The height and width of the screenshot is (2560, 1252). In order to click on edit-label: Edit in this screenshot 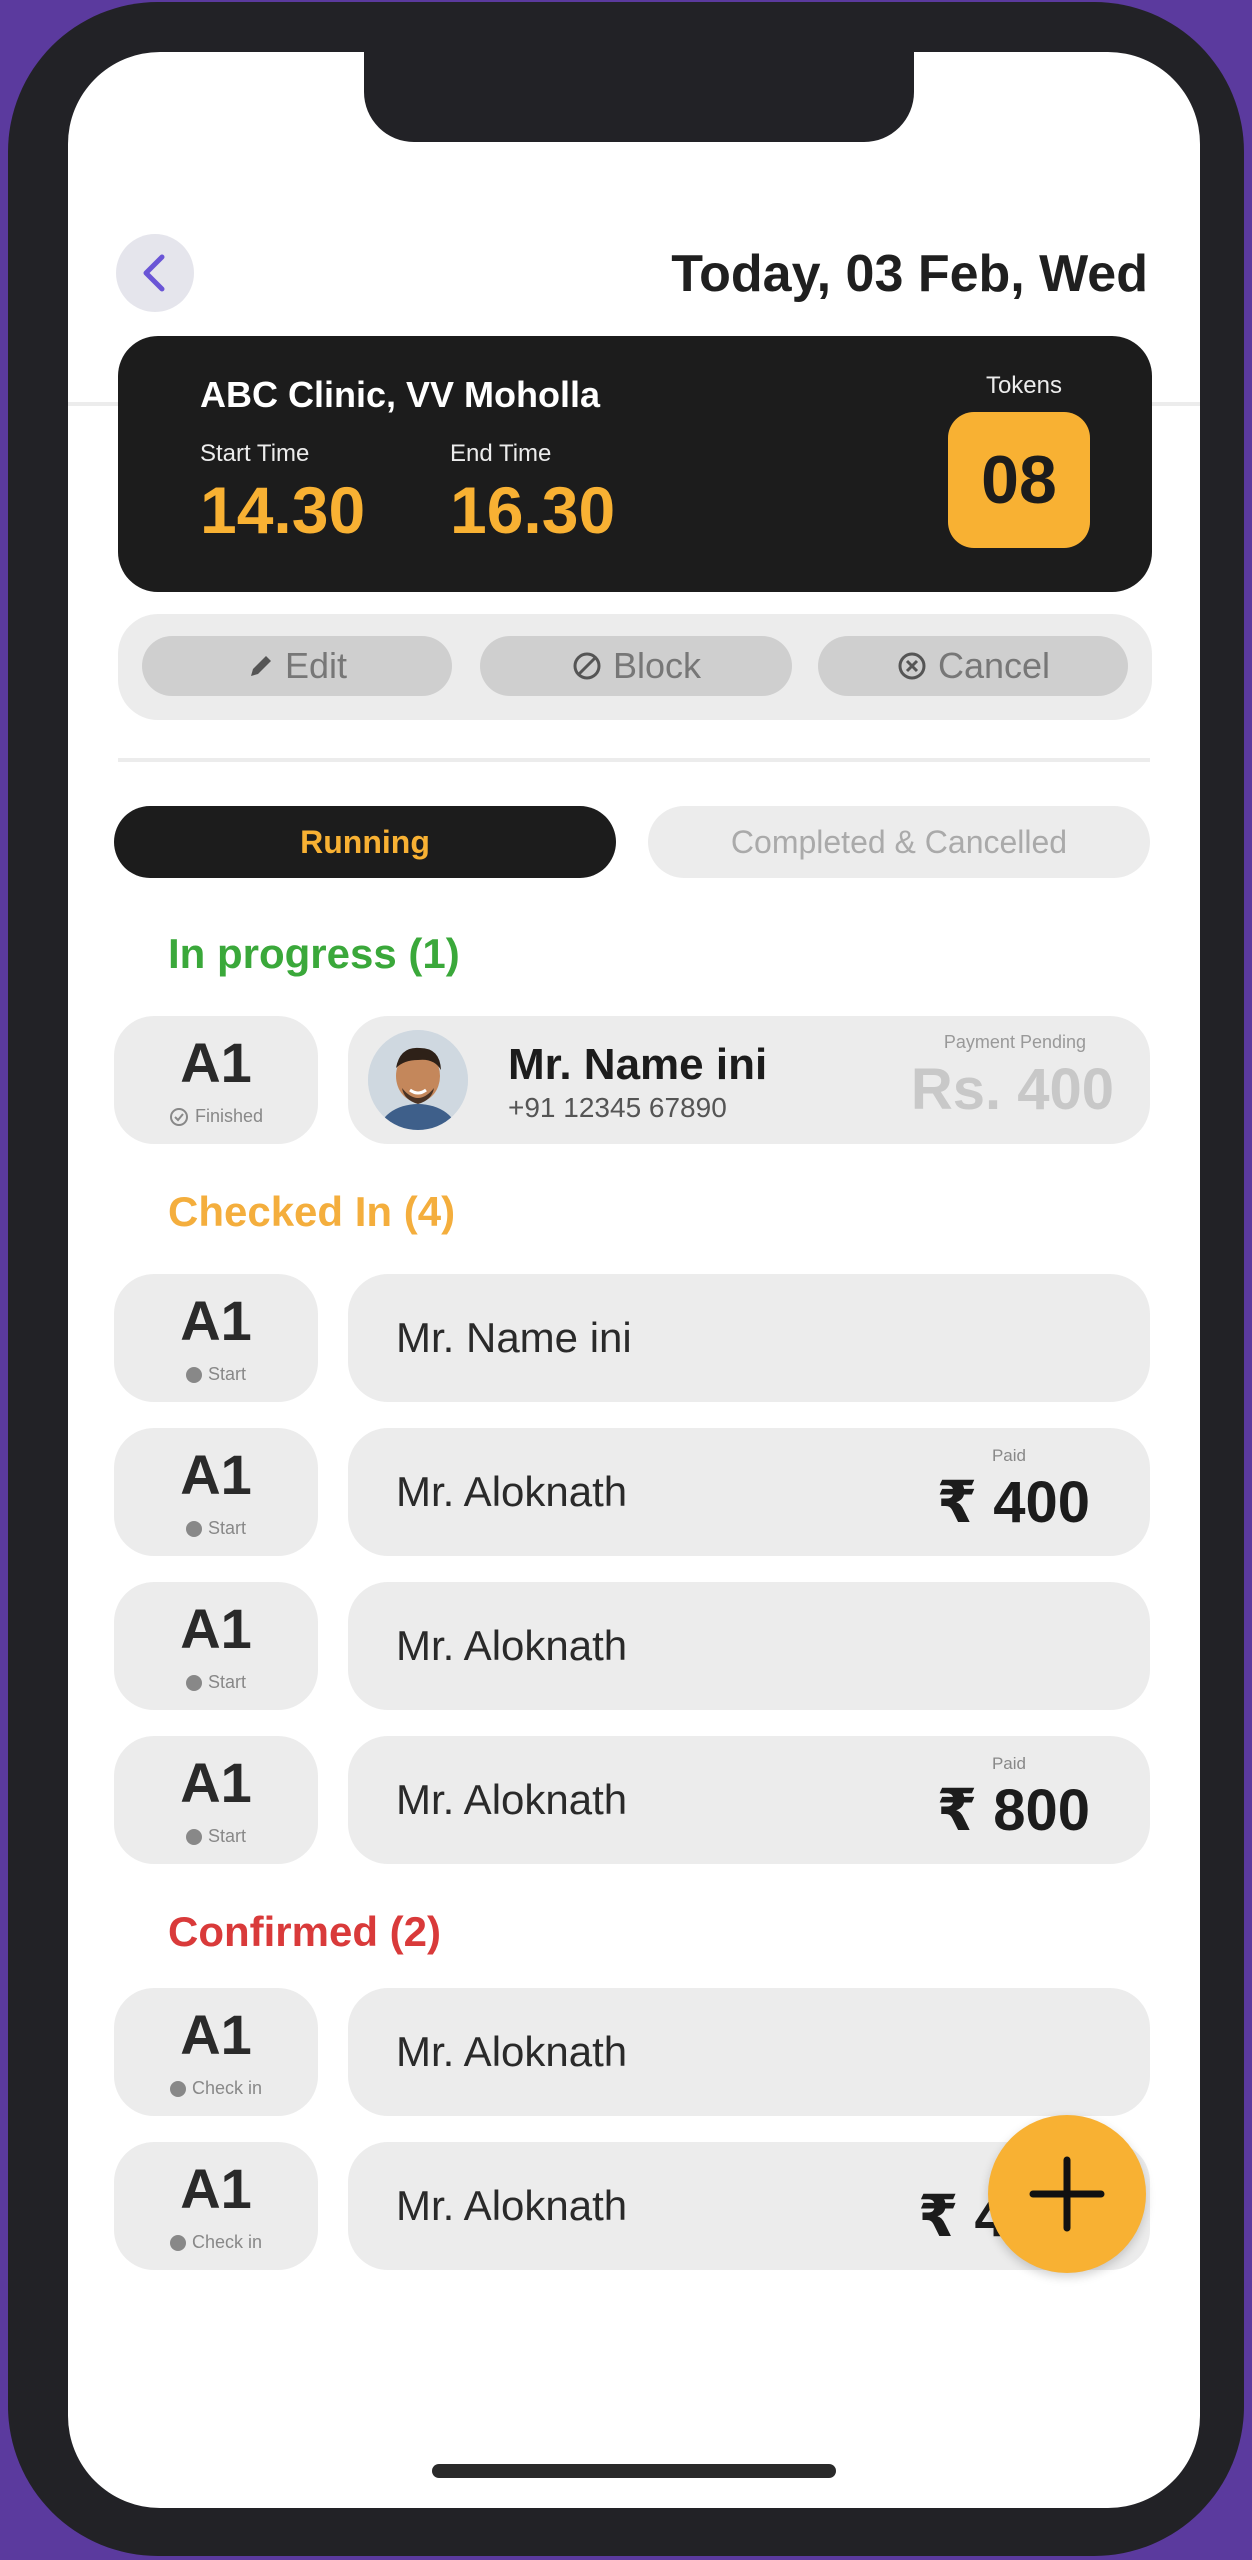, I will do `click(316, 665)`.